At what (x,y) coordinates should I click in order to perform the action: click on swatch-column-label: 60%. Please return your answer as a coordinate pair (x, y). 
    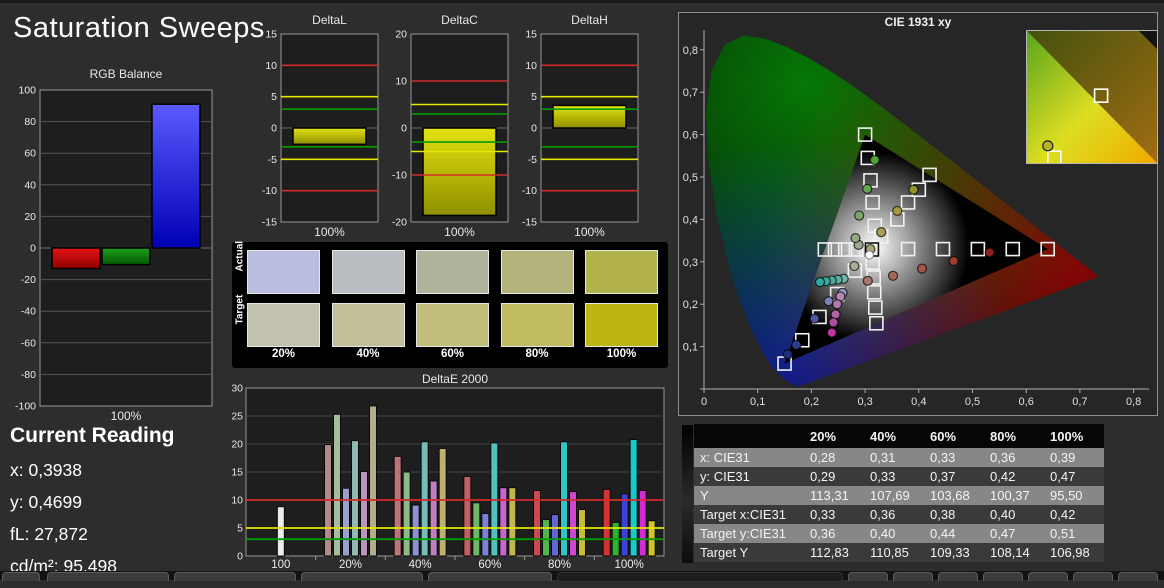
    Looking at the image, I should click on (452, 354).